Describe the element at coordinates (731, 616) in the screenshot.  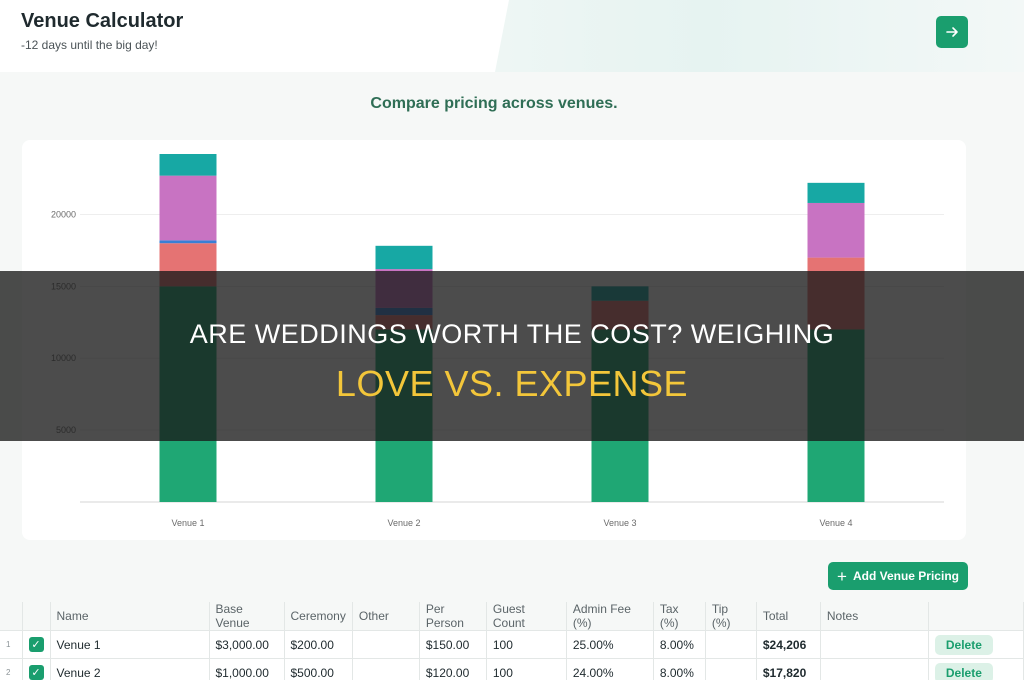
I see `column-header-tip: Tip (%)` at that location.